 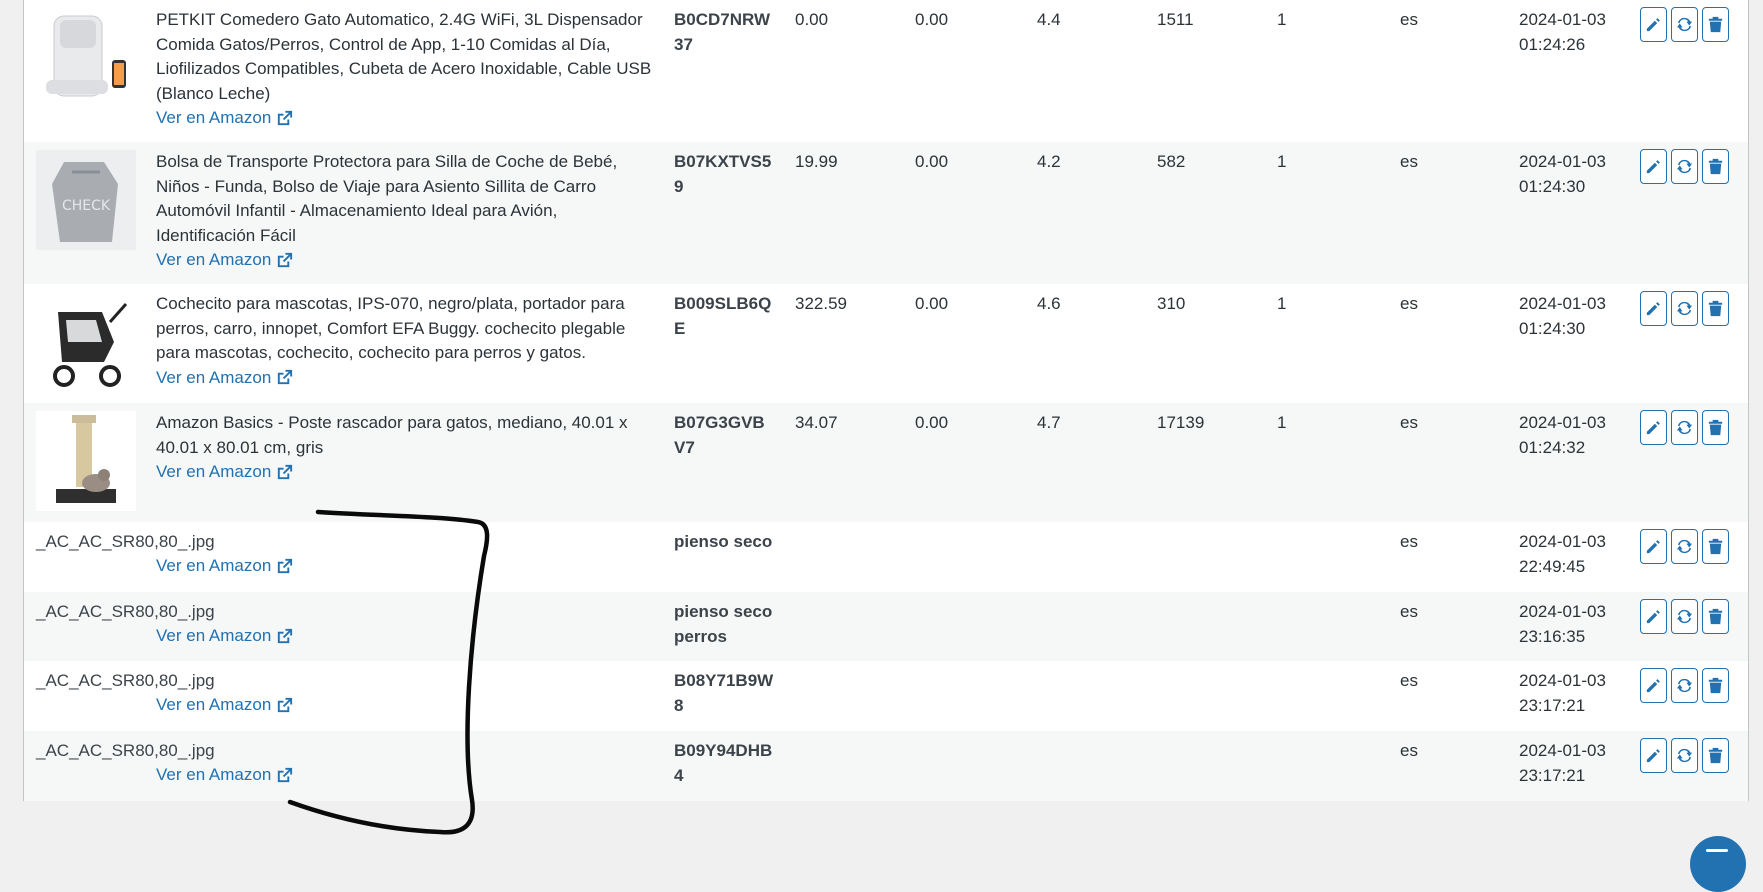 I want to click on time-value: 01:24:26, so click(x=1552, y=44).